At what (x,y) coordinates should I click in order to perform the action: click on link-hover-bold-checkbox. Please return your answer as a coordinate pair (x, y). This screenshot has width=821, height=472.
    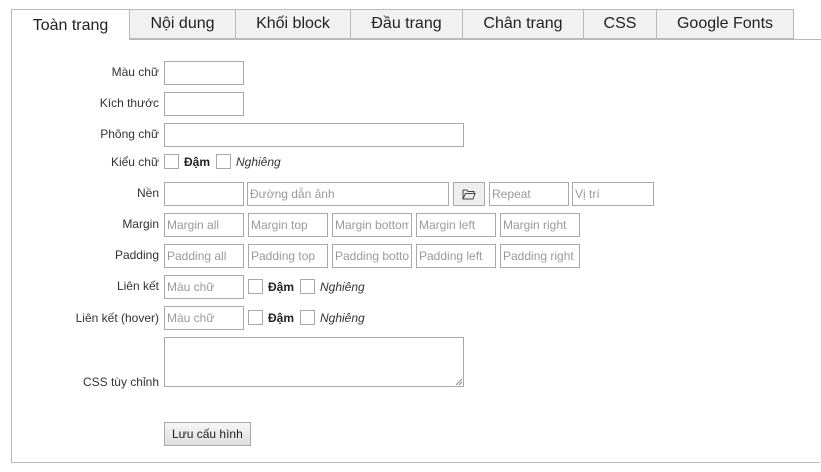
    Looking at the image, I should click on (255, 317).